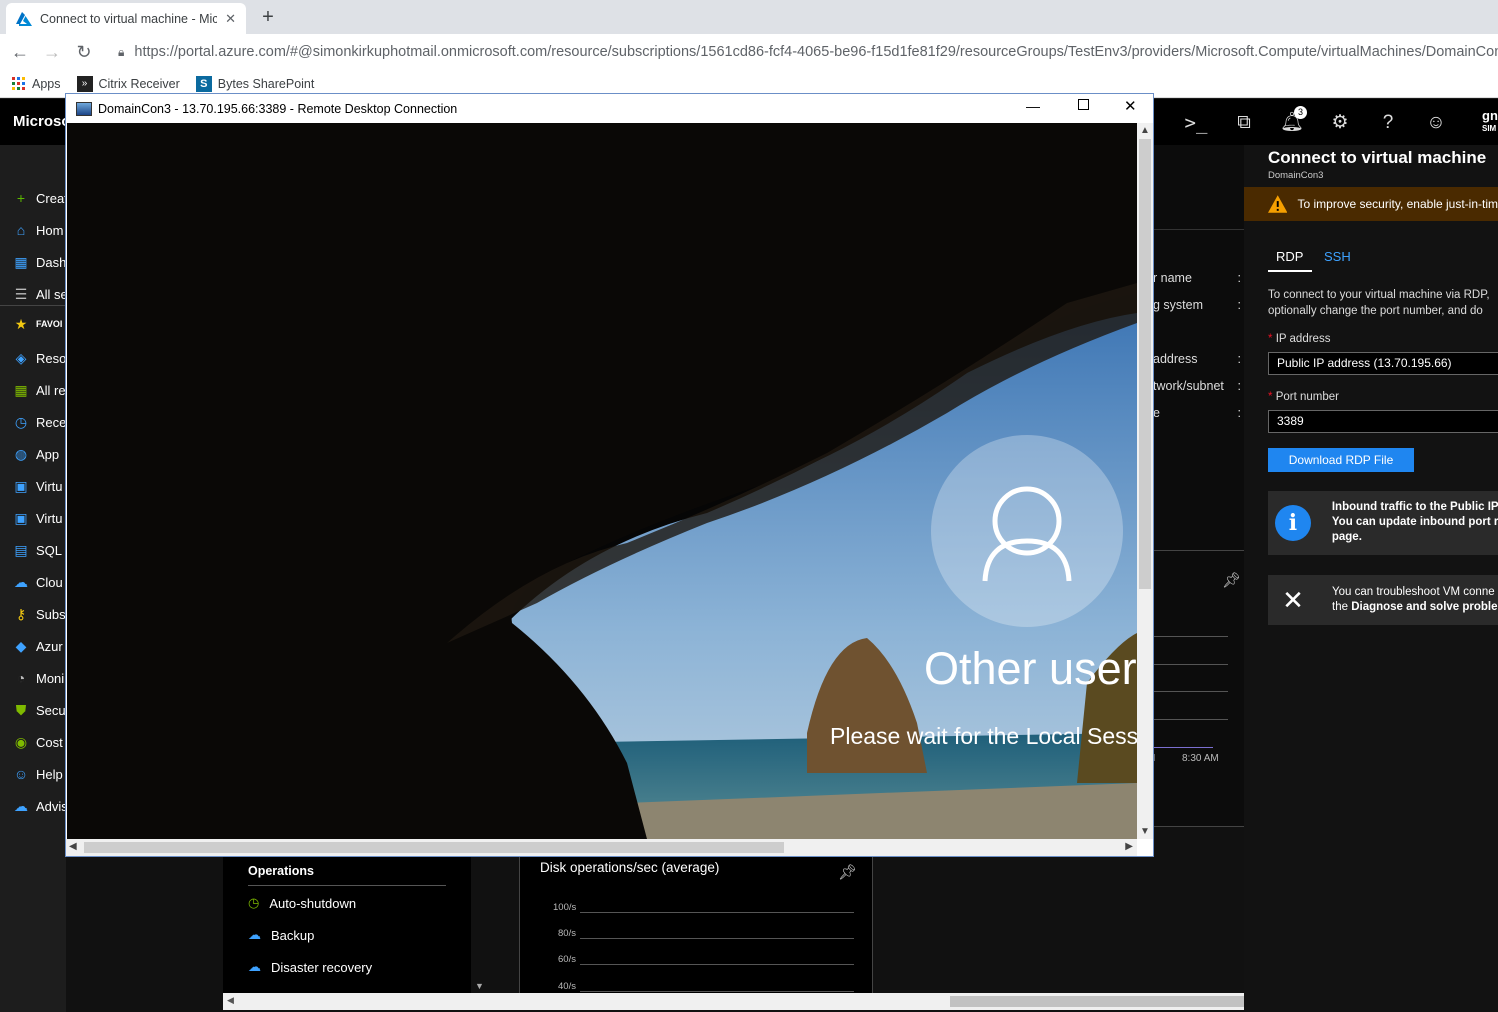 The width and height of the screenshot is (1498, 1012). I want to click on forward-icon: →, so click(52, 52).